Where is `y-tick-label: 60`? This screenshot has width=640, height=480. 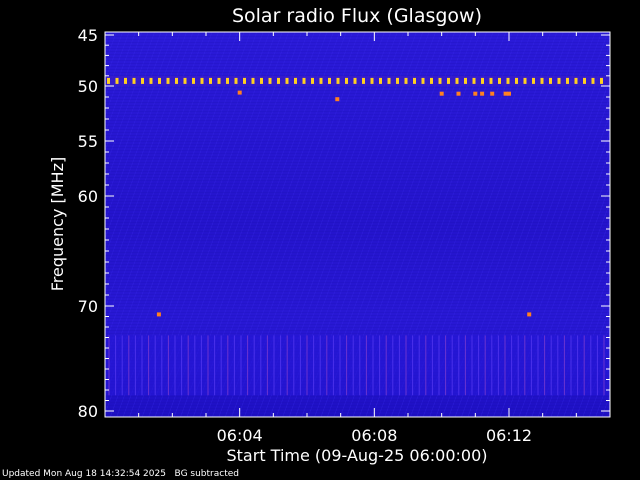 y-tick-label: 60 is located at coordinates (88, 196).